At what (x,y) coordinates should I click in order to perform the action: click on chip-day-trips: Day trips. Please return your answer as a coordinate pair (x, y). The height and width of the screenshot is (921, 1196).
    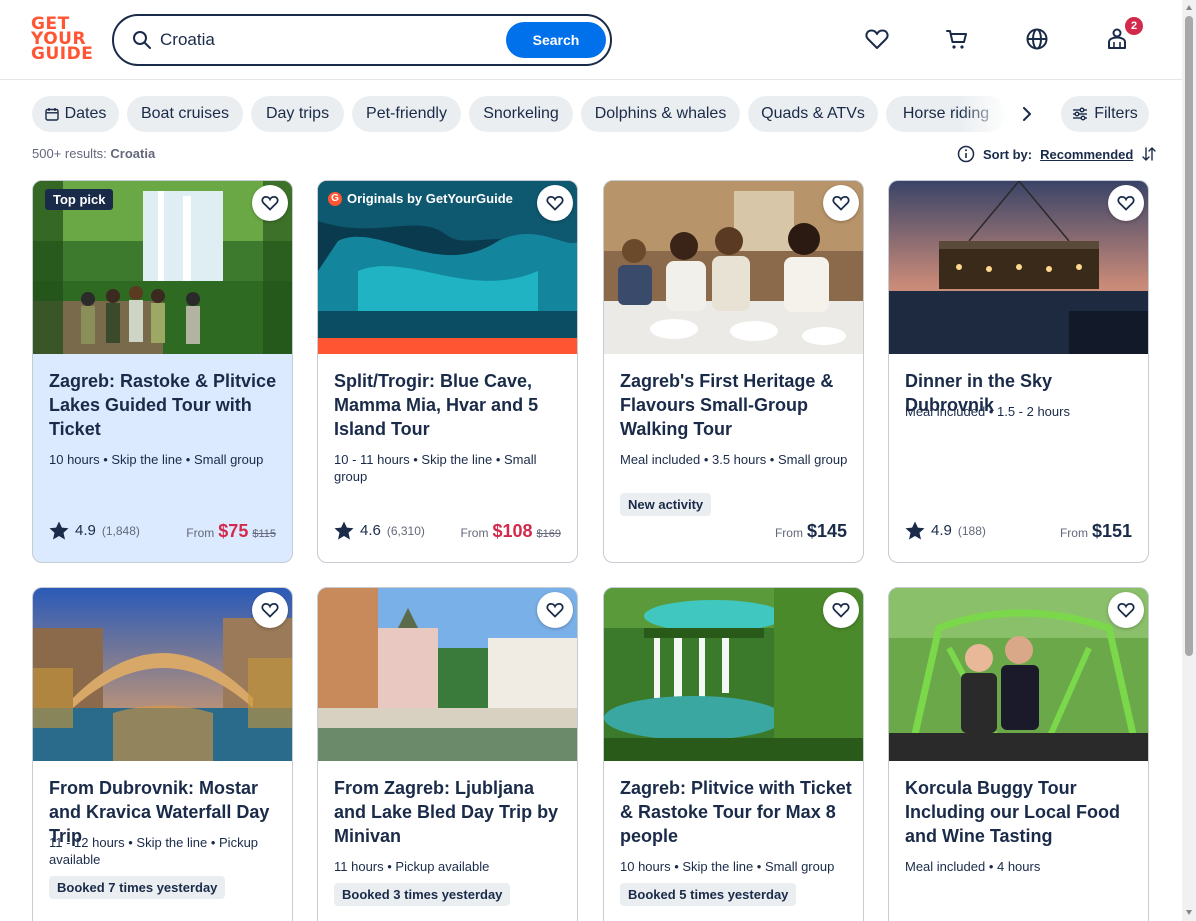
    Looking at the image, I should click on (297, 114).